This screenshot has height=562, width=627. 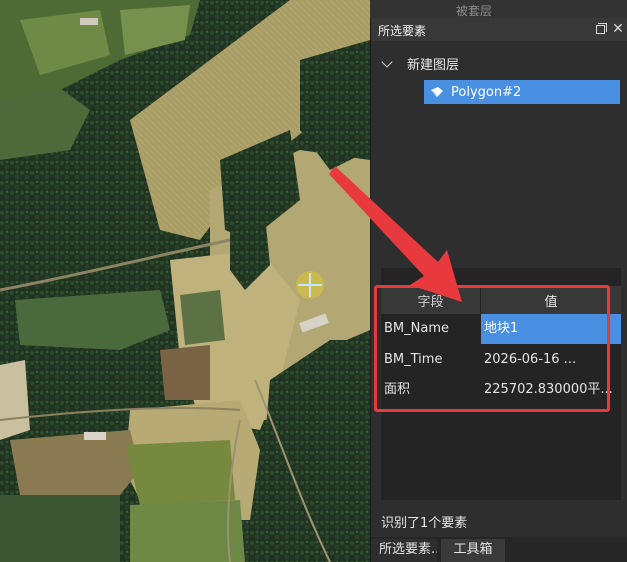 I want to click on panel-tab-bar: 所选要素... 工具箱, so click(x=499, y=549).